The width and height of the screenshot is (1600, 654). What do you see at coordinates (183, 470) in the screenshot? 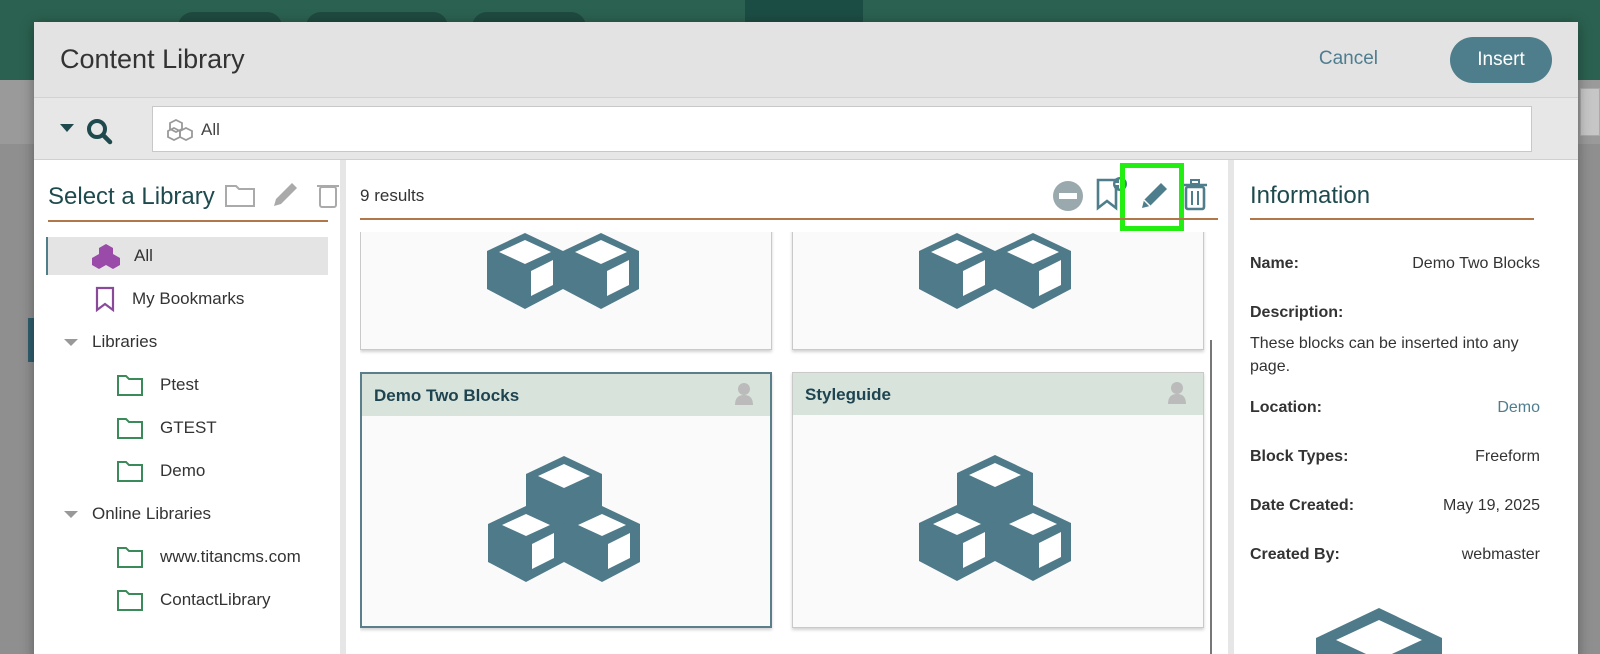
I see `library-item-label: Demo` at bounding box center [183, 470].